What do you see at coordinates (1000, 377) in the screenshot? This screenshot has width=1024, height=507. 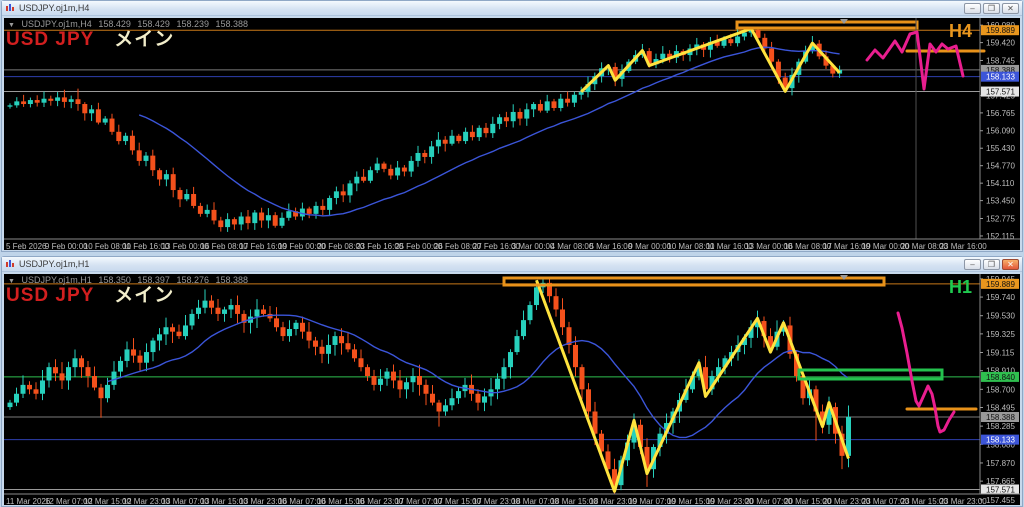 I see `svg-text: 158.840` at bounding box center [1000, 377].